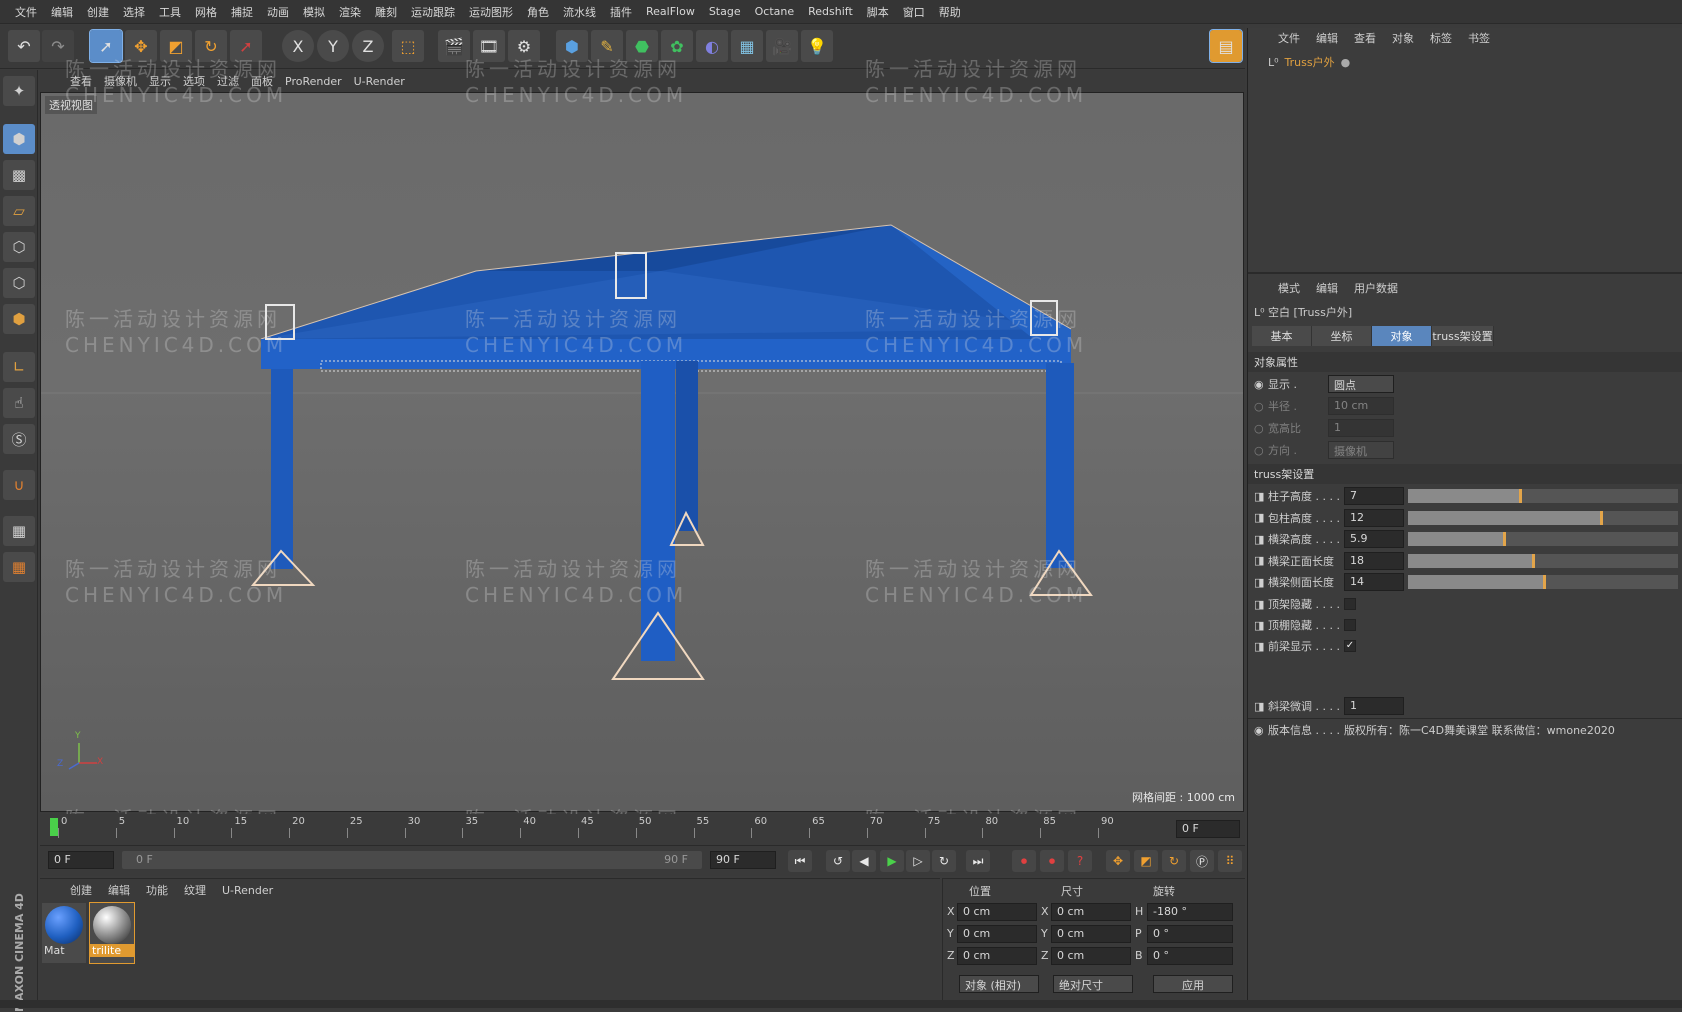  Describe the element at coordinates (775, 11) in the screenshot. I see `menu-item: Octane` at that location.